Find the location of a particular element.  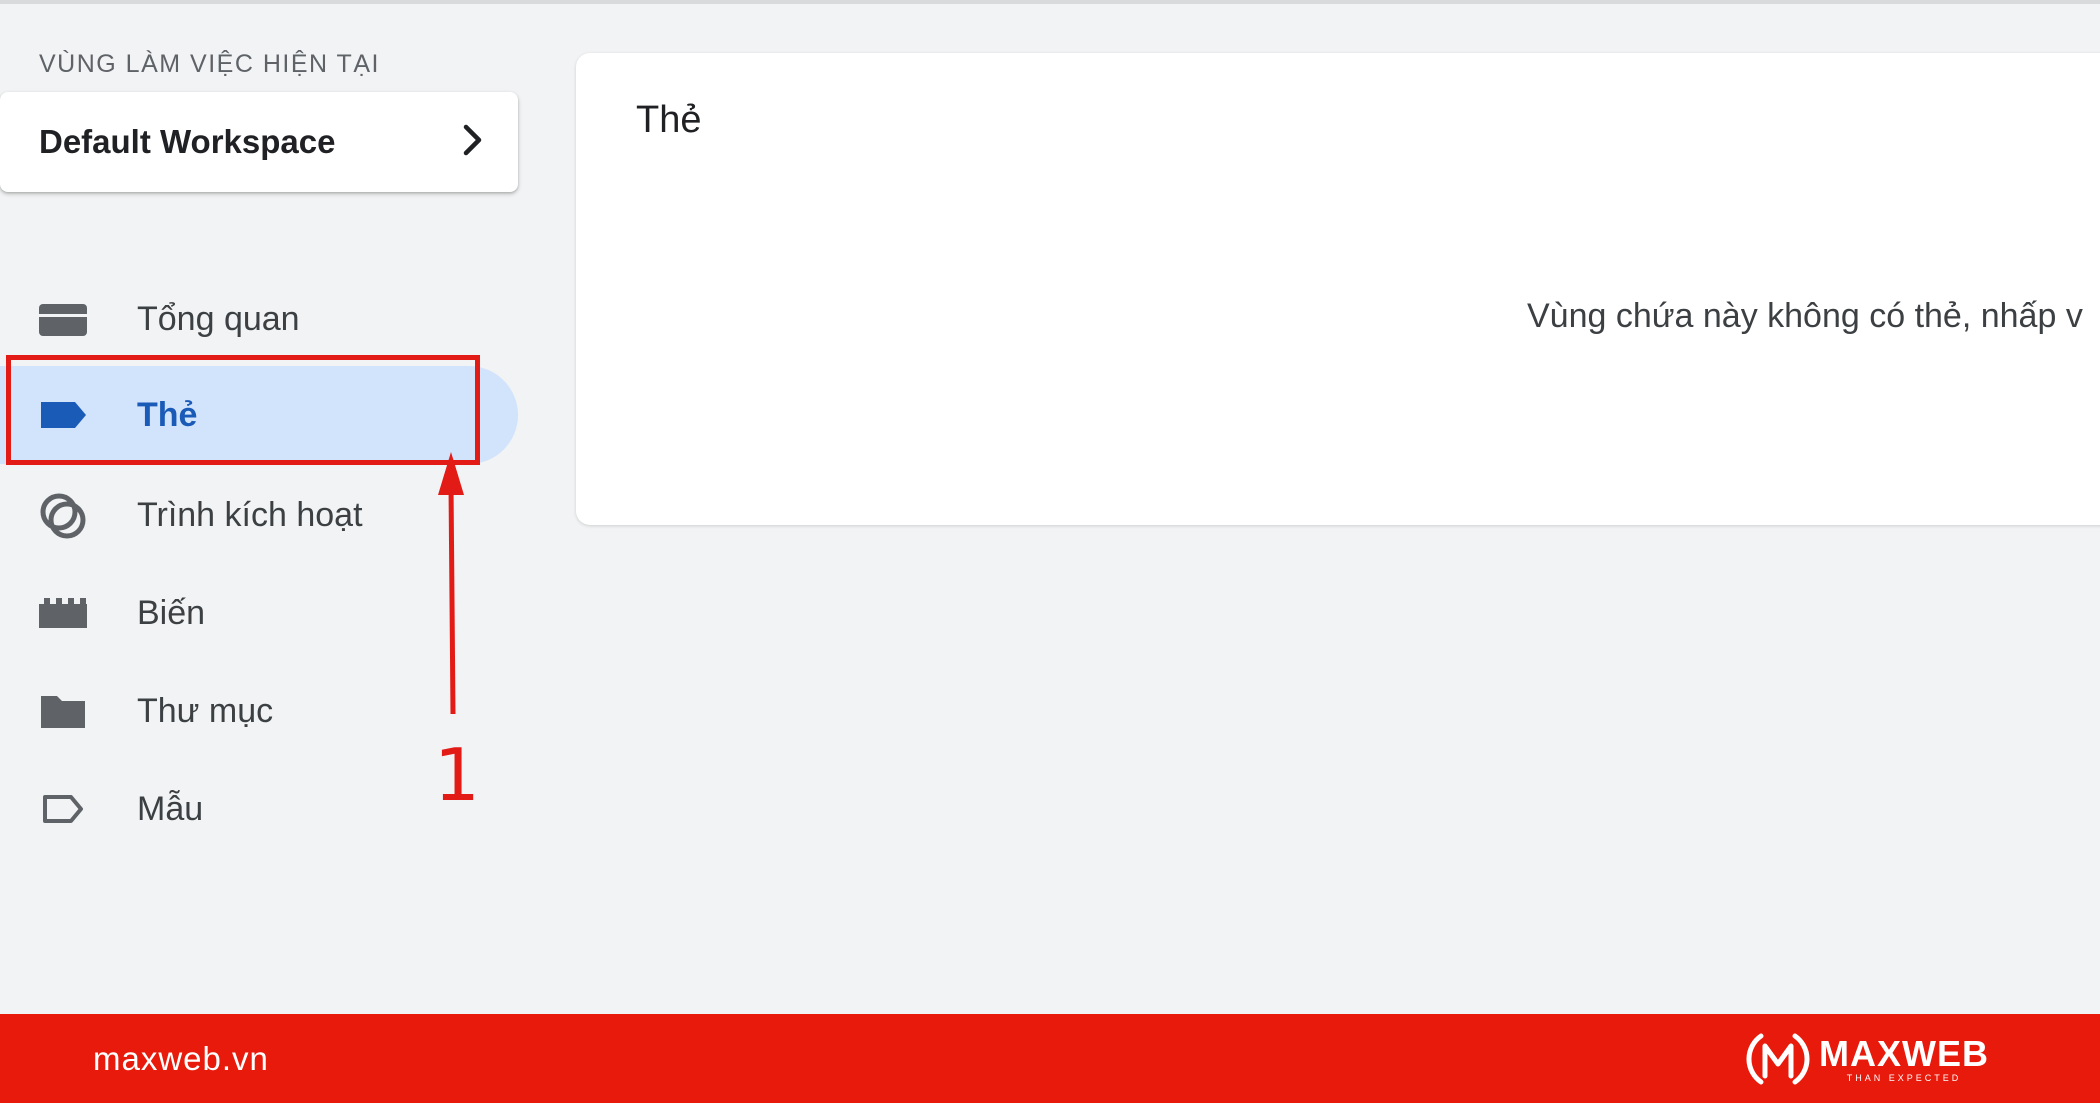

footer-banner: maxweb.vn MAXWEB THAN EXPECTED is located at coordinates (1050, 1058).